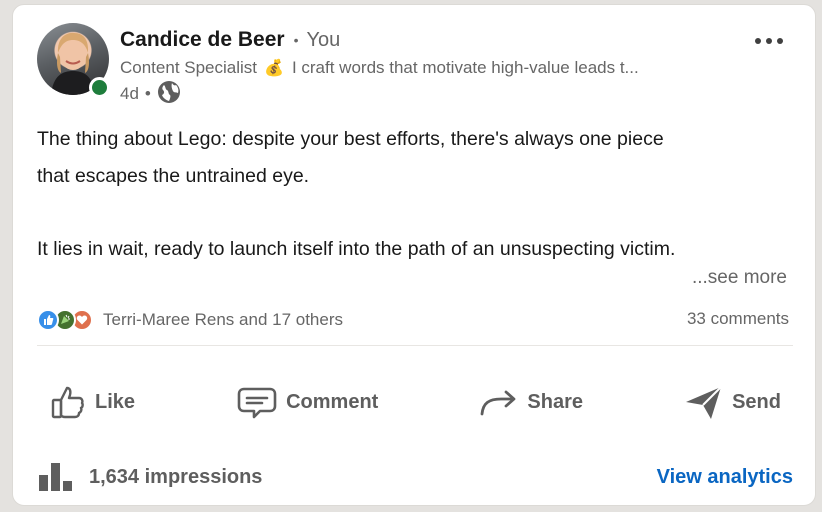 The image size is (822, 512). I want to click on bar-chart-icon, so click(55, 477).